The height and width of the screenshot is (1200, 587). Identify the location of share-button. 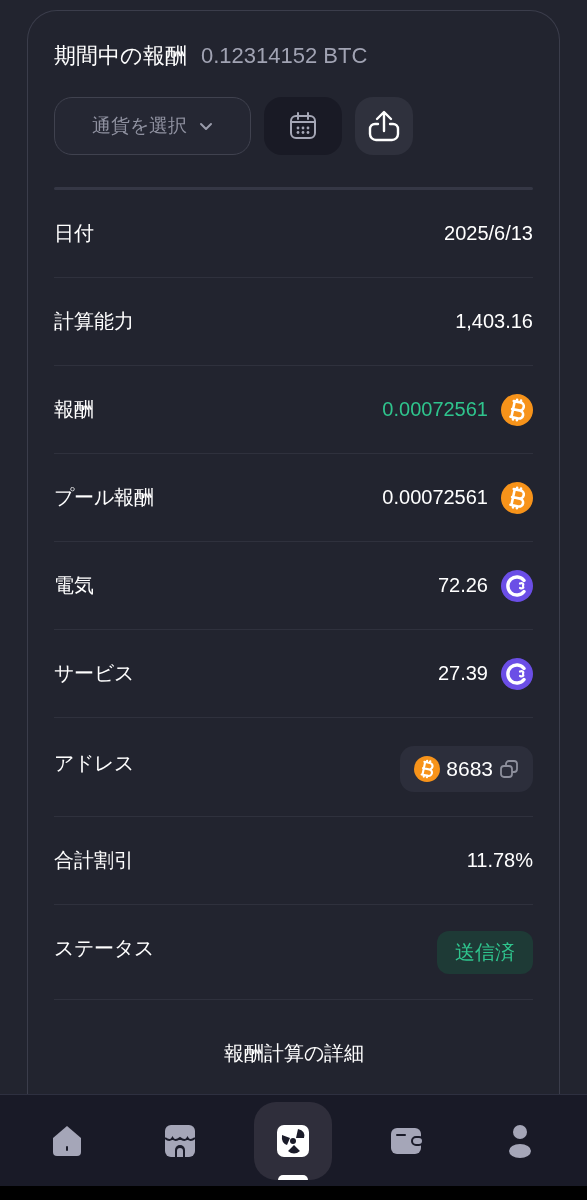
(384, 126).